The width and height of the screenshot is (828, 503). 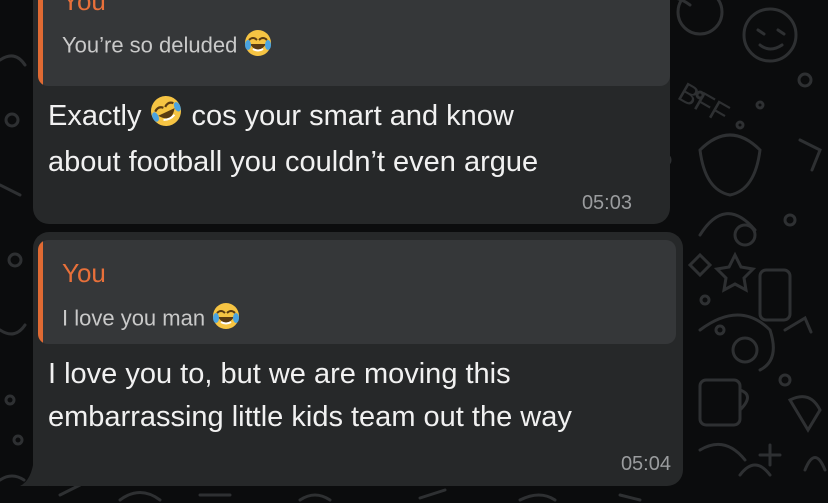 What do you see at coordinates (293, 162) in the screenshot?
I see `message-line: about football you couldn’t even argue` at bounding box center [293, 162].